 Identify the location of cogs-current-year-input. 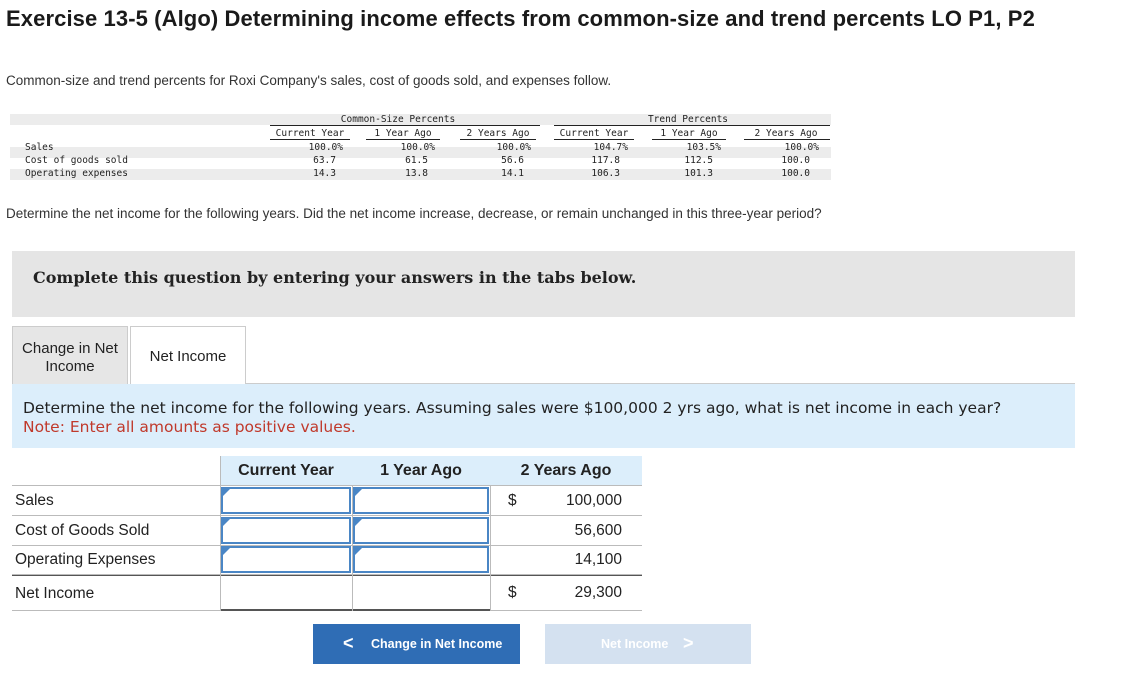
(286, 530).